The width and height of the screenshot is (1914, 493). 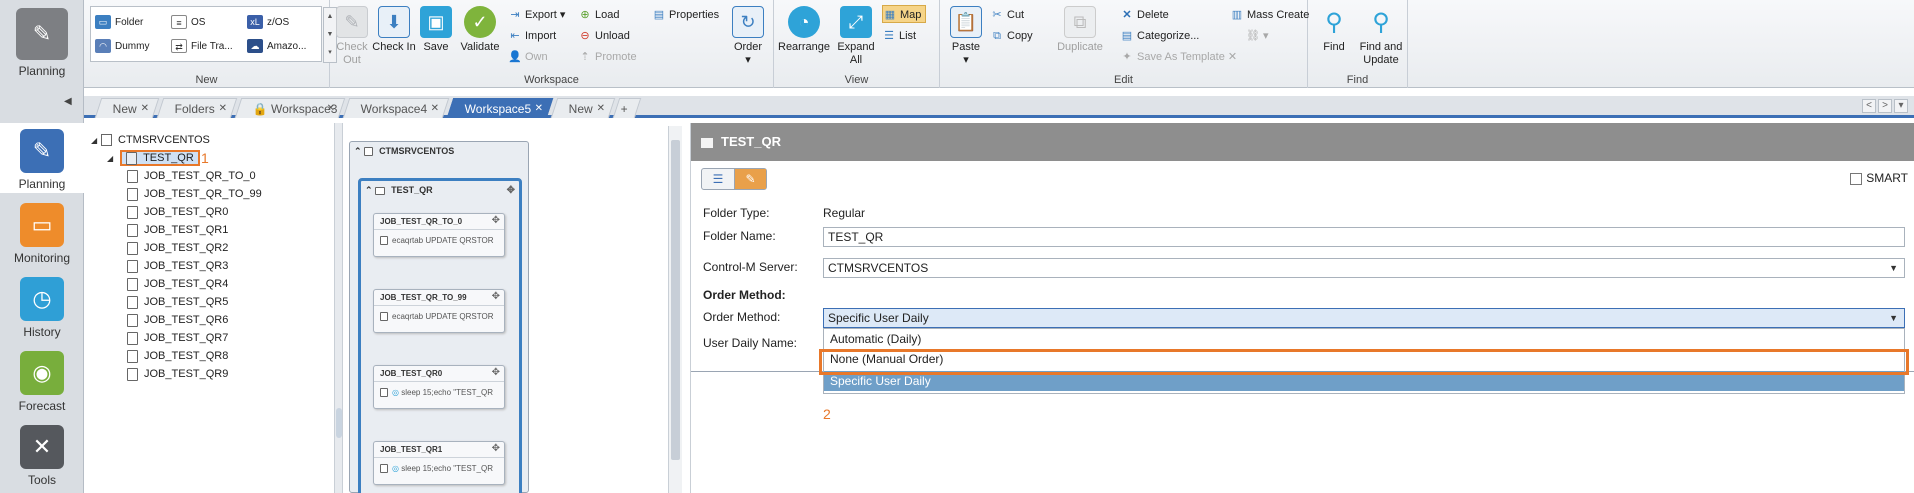 I want to click on link-dropdown-button: ⛓ ▾, so click(x=1257, y=36).